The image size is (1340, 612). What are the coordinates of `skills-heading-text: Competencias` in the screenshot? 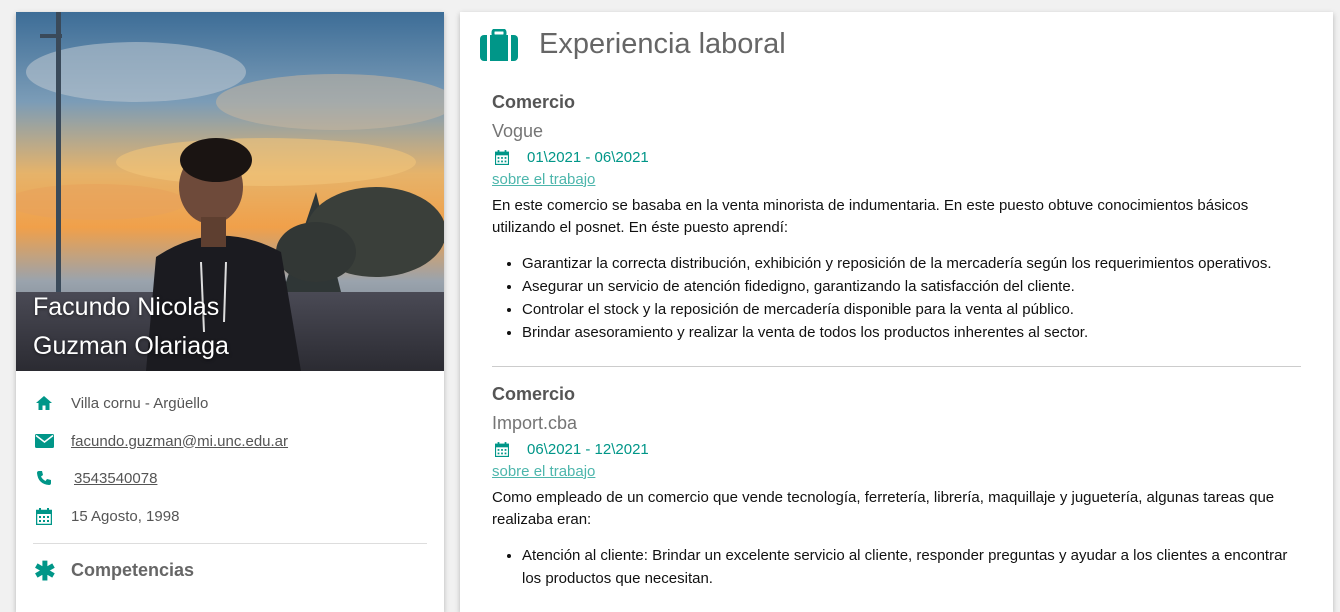 It's located at (133, 570).